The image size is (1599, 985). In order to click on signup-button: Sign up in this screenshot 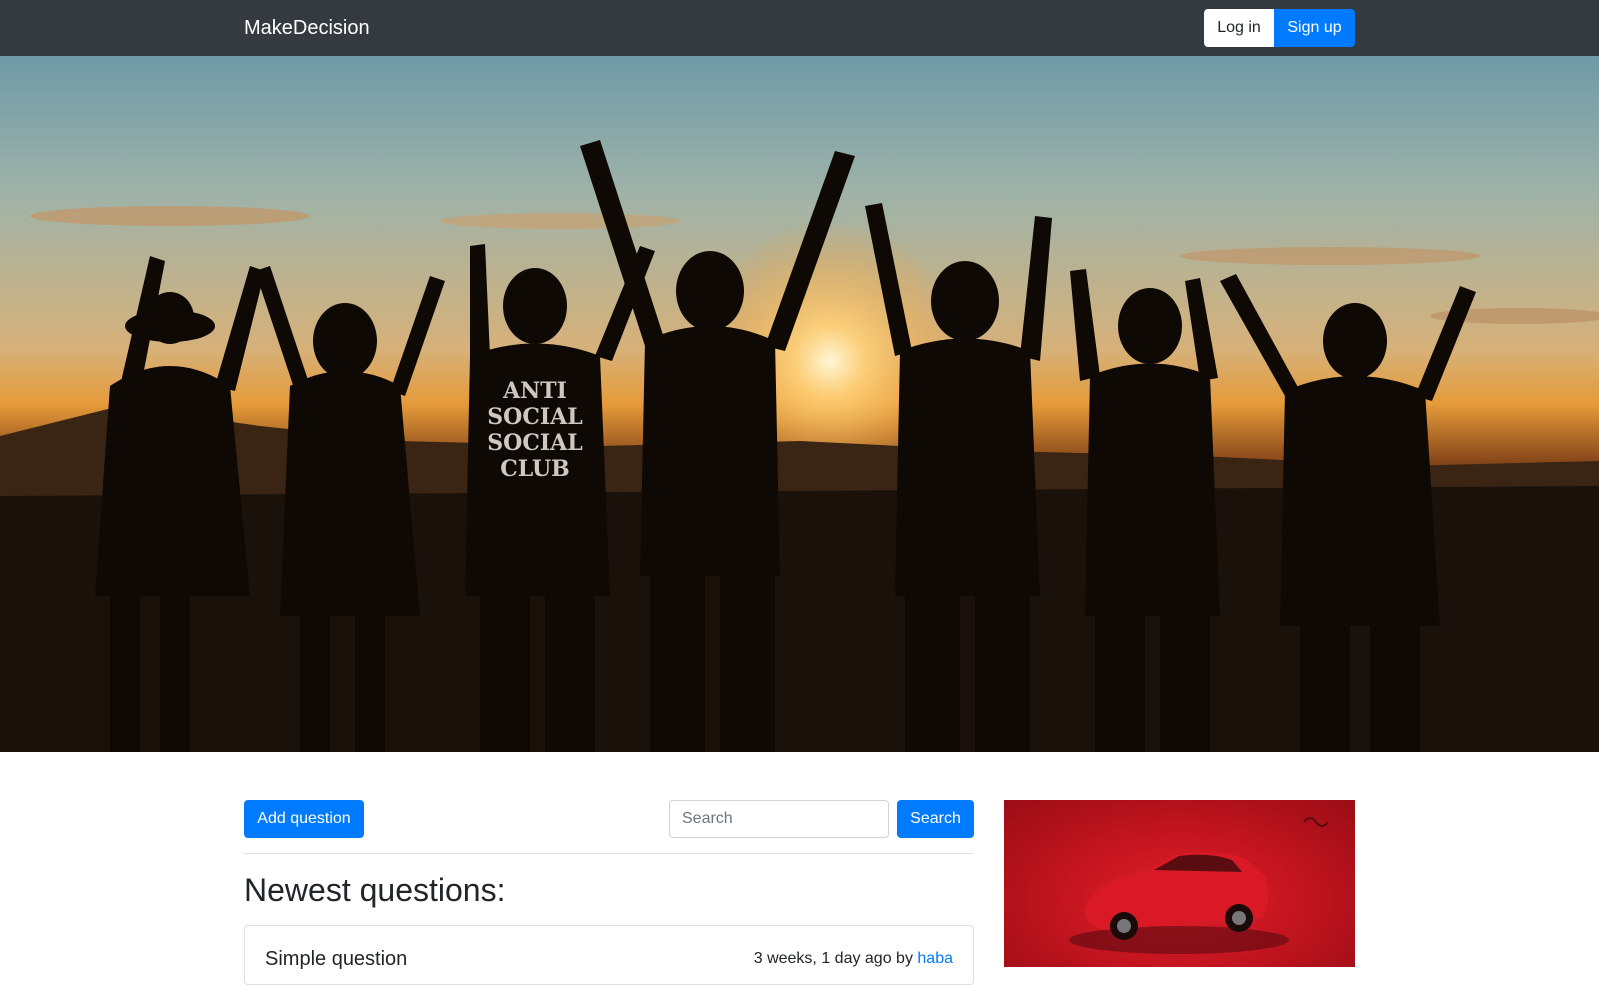, I will do `click(1314, 28)`.